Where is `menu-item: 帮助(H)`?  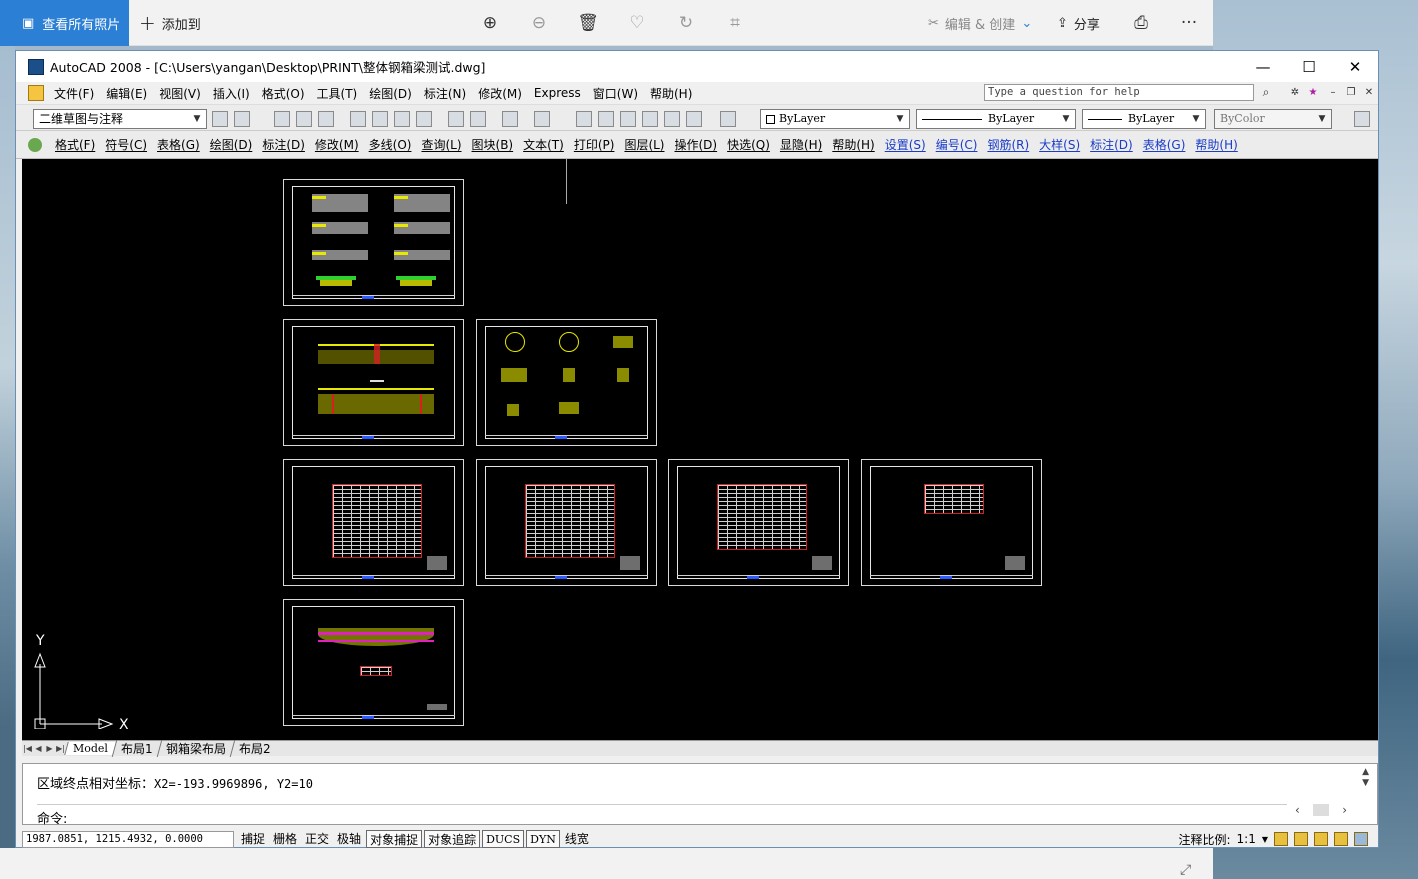 menu-item: 帮助(H) is located at coordinates (671, 93).